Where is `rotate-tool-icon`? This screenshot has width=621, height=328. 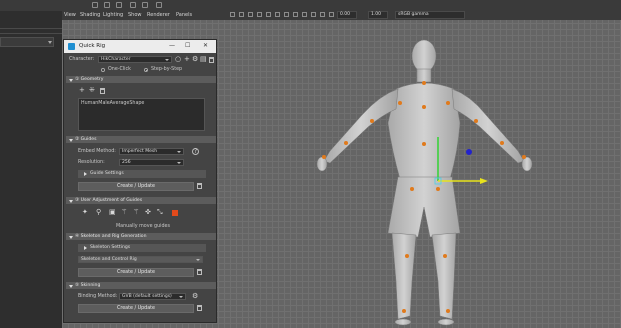
rotate-tool-icon is located at coordinates (145, 5).